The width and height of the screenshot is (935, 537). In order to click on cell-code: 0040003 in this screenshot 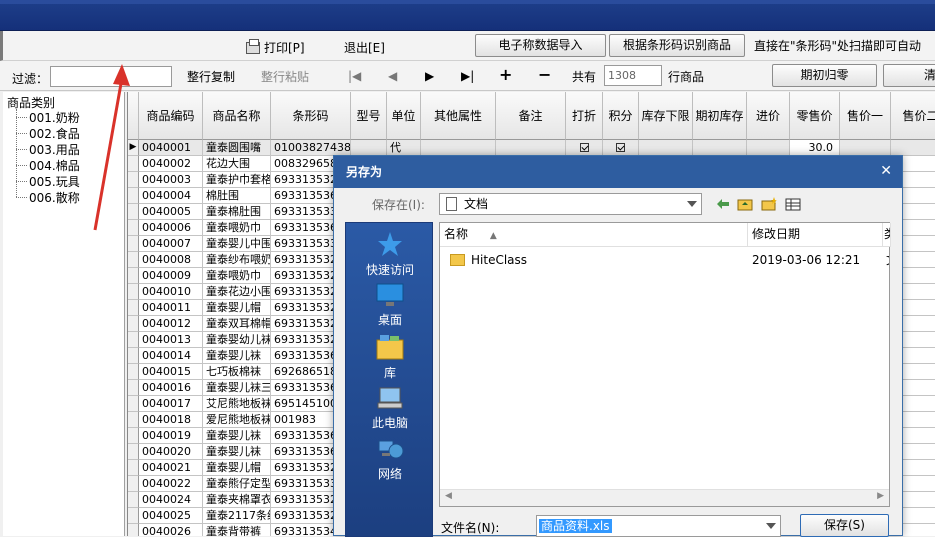, I will do `click(171, 180)`.